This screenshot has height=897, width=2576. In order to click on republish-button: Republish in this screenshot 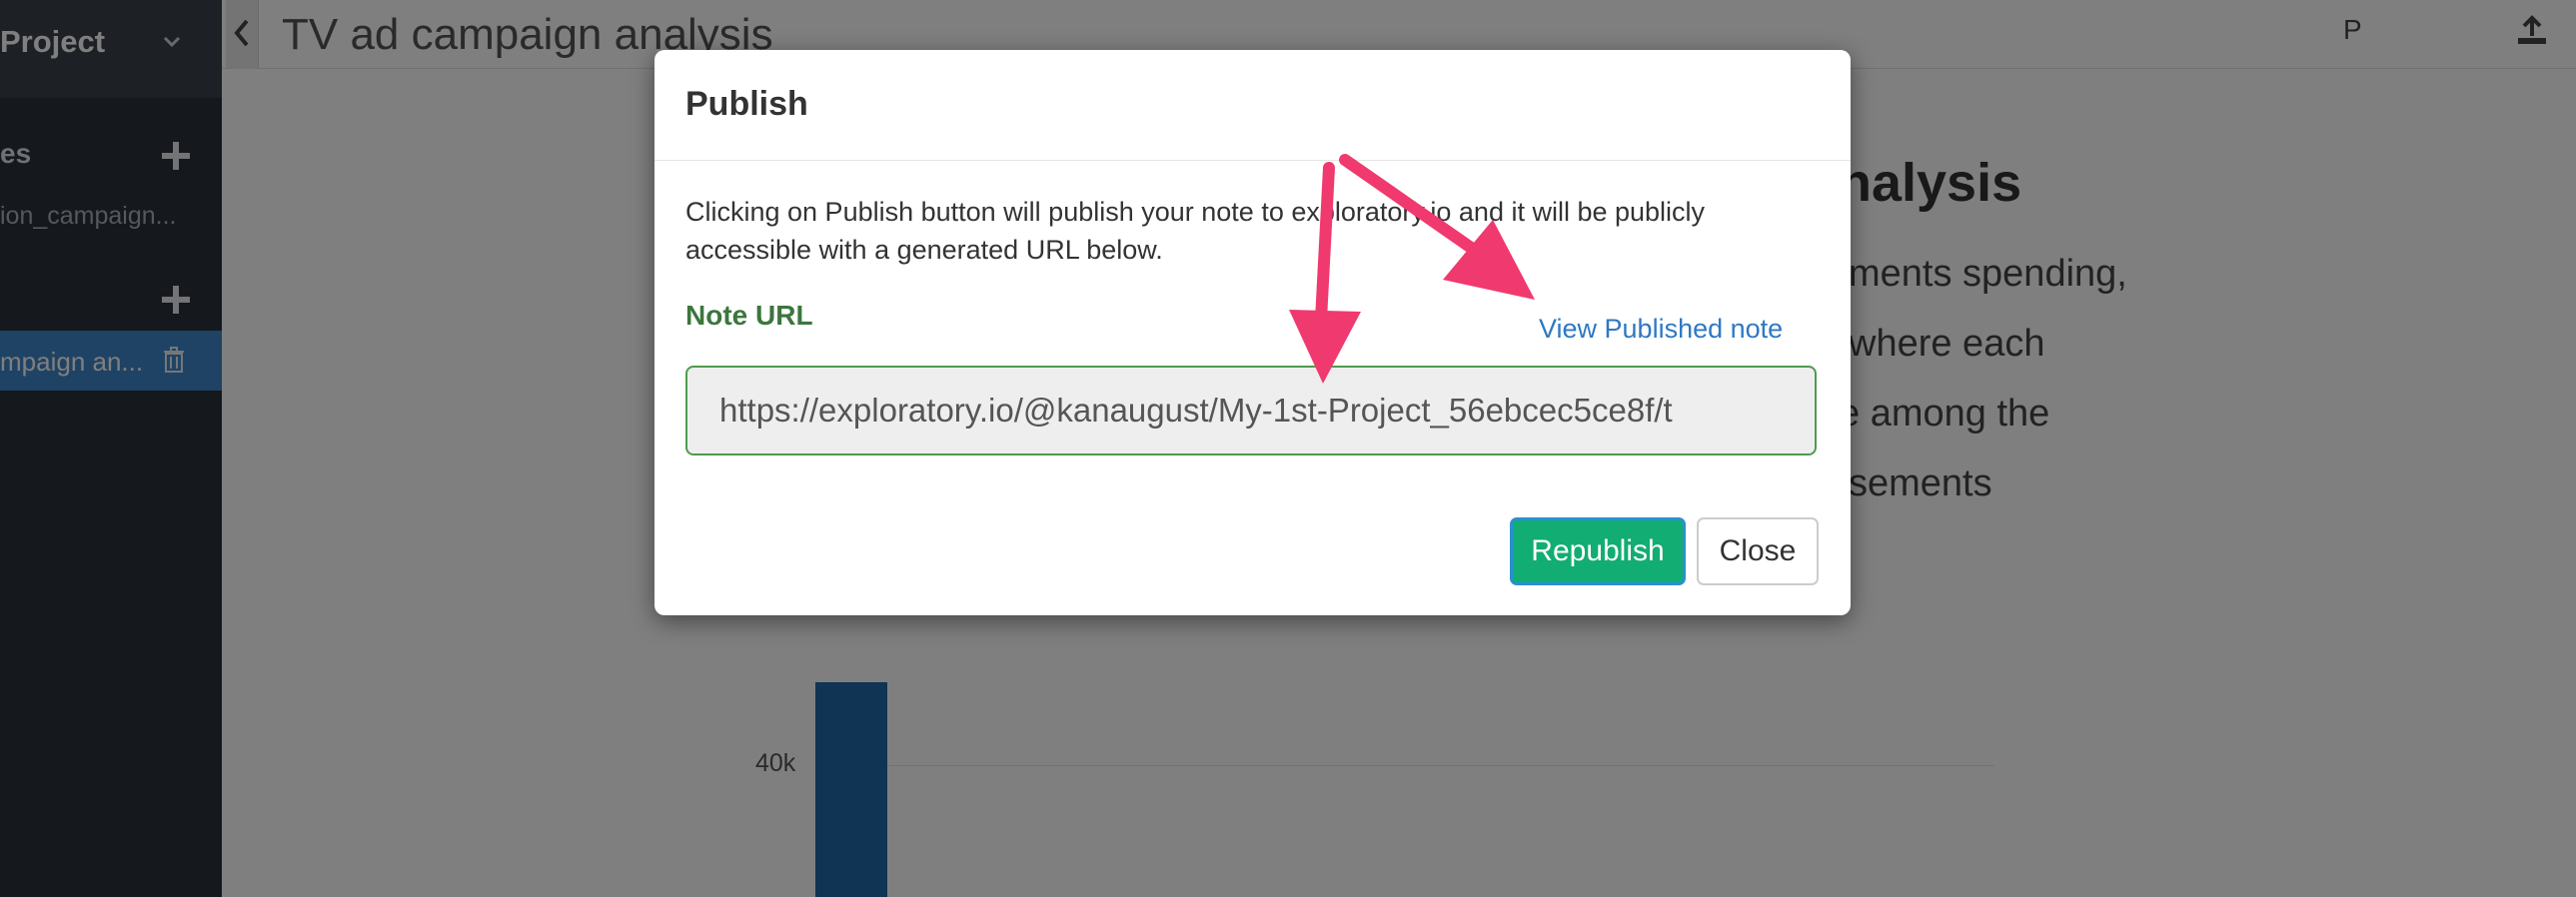, I will do `click(1598, 551)`.